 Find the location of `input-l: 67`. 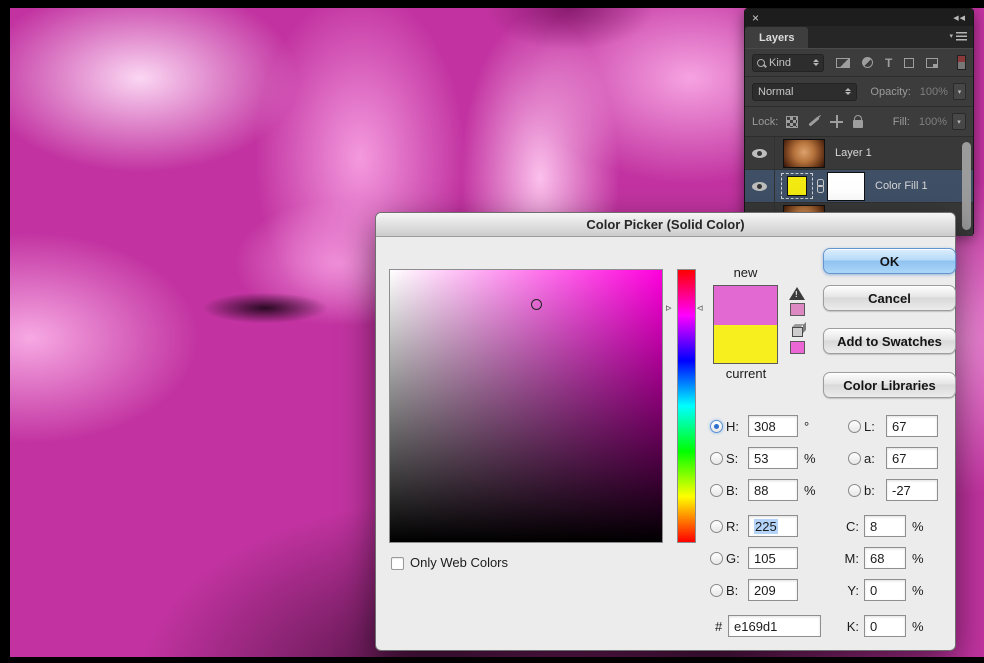

input-l: 67 is located at coordinates (912, 426).